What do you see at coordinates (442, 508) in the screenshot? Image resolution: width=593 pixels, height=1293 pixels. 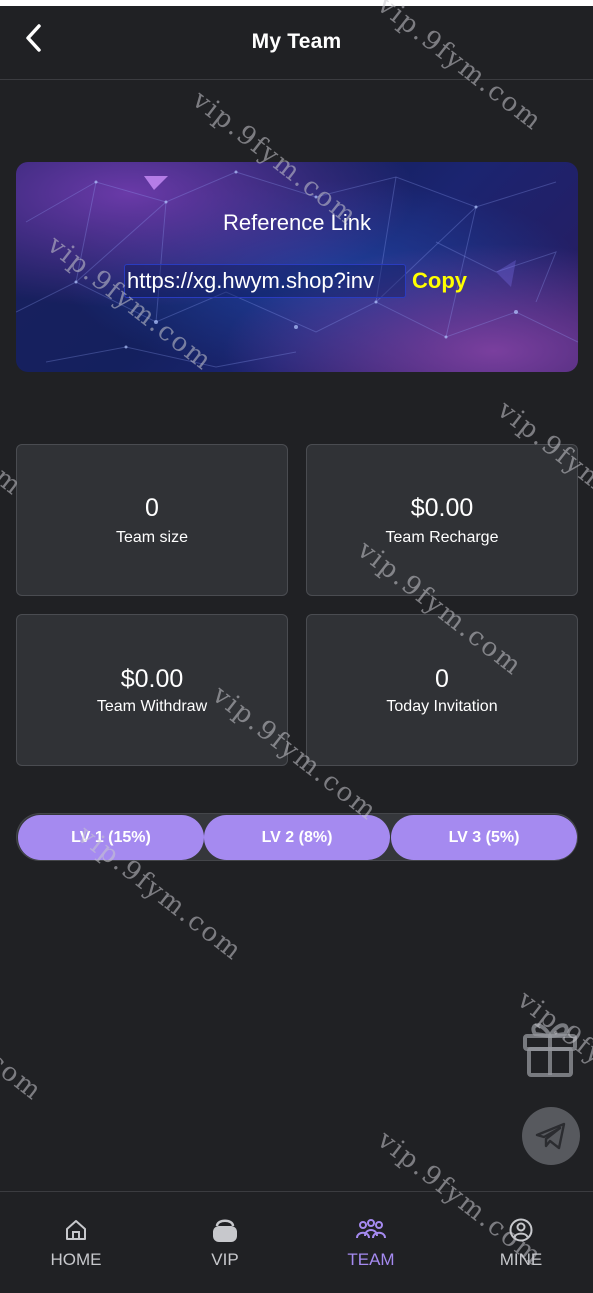 I see `team-recharge-value: $0.00` at bounding box center [442, 508].